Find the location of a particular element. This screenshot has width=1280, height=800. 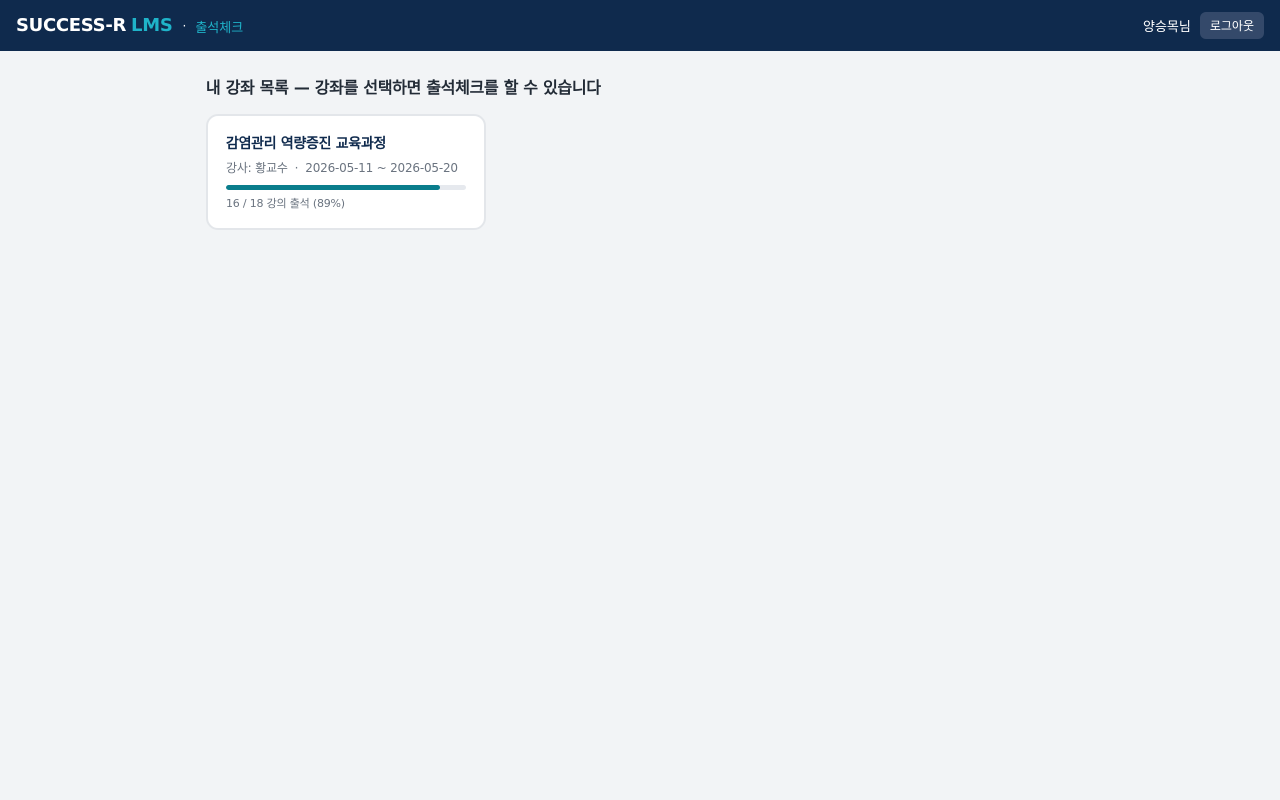

user-area: 양승목님 로그아웃 is located at coordinates (1203, 25).